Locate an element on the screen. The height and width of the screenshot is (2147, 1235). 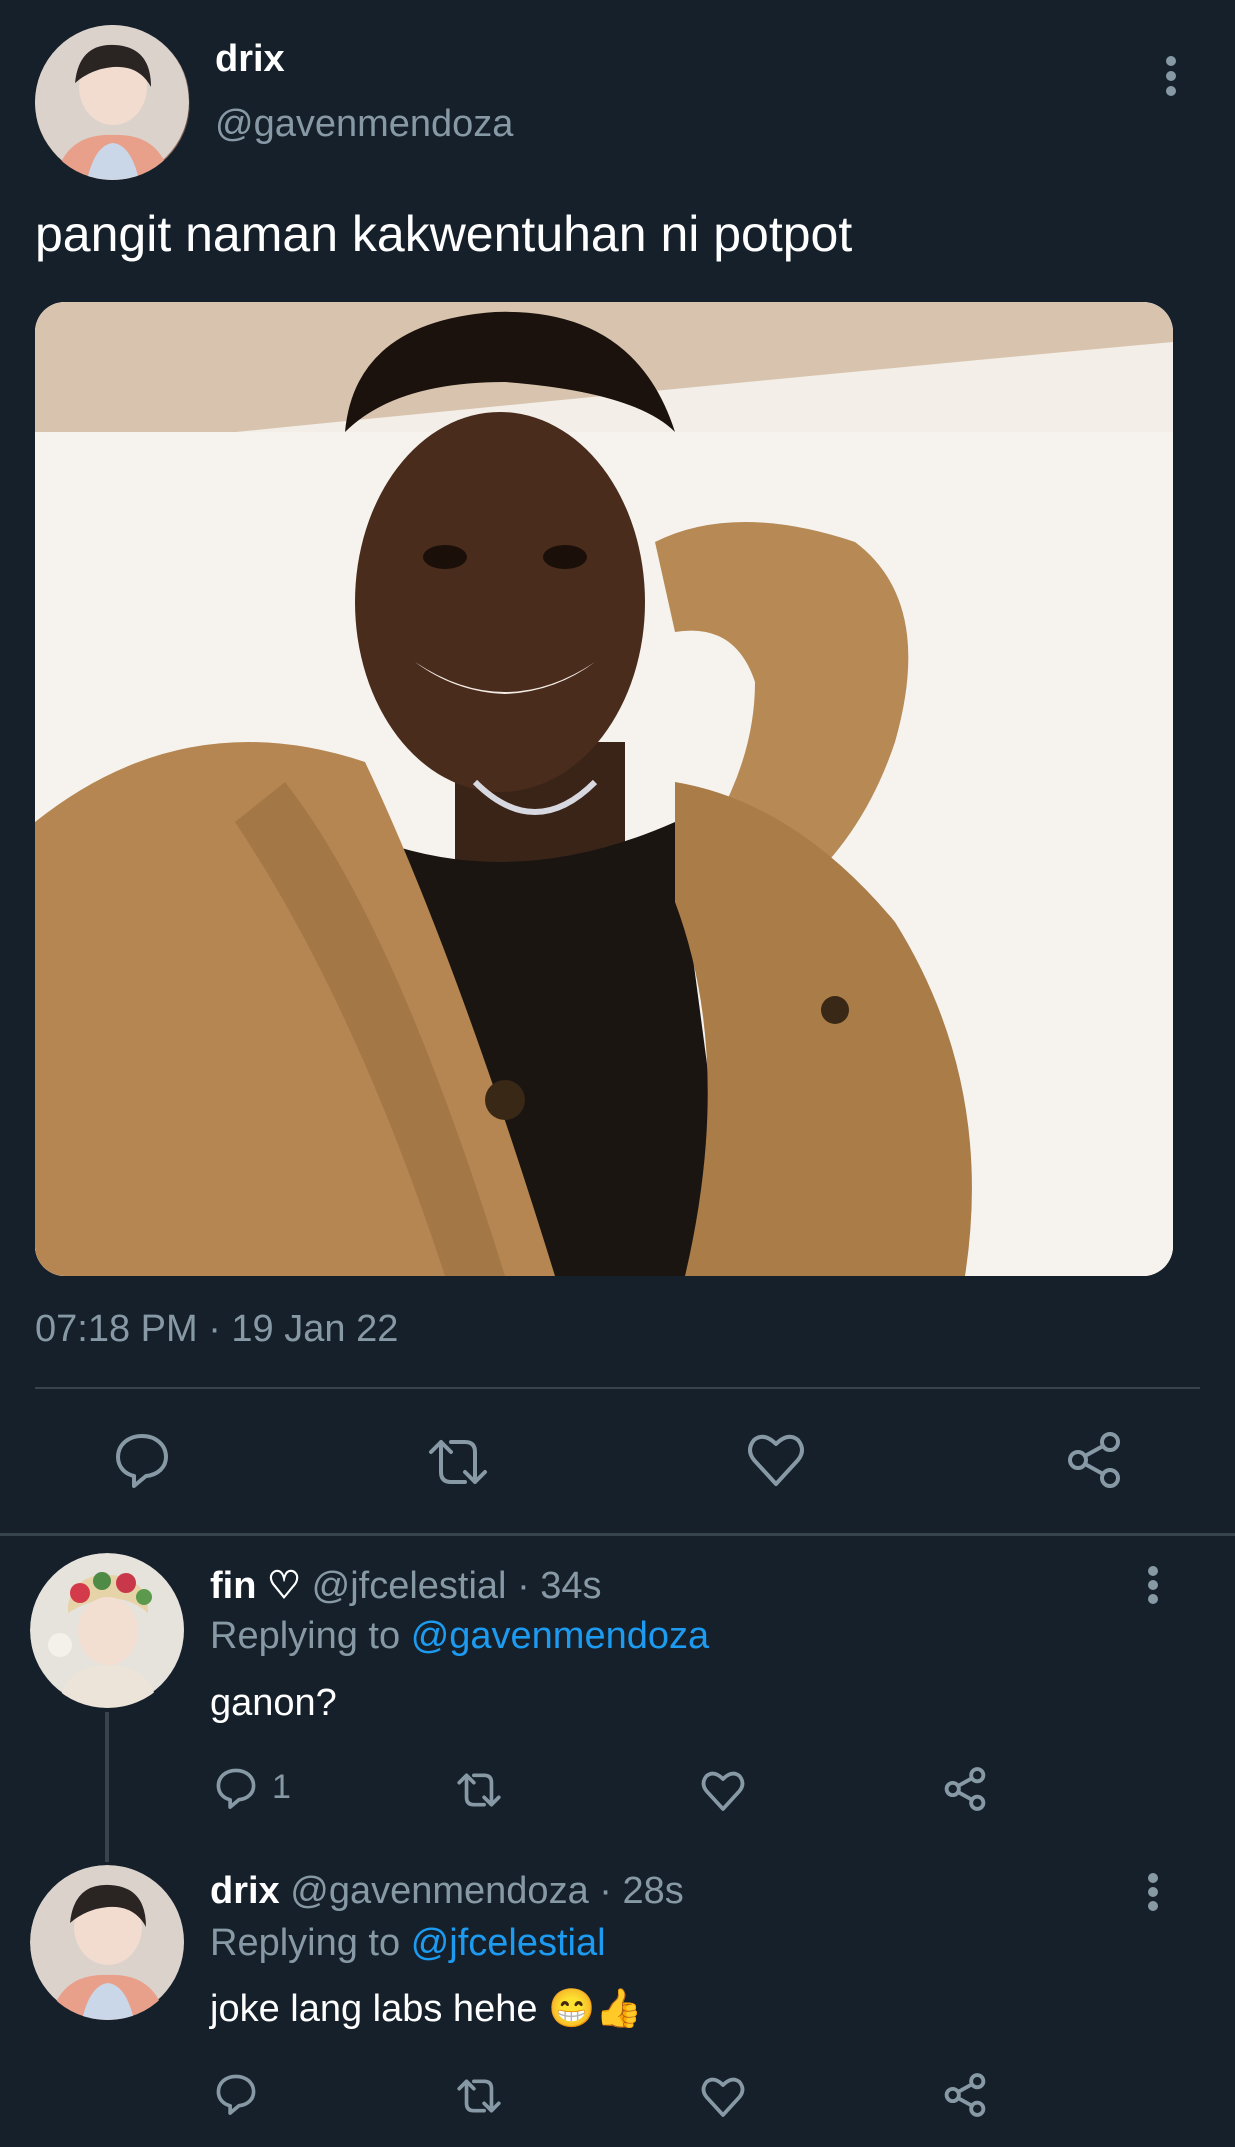
replying-to-line: Replying to @gavenmendoza is located at coordinates (459, 1636).